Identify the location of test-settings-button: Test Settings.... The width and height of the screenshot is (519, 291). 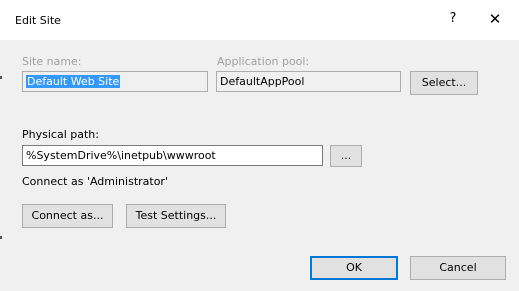
(176, 216).